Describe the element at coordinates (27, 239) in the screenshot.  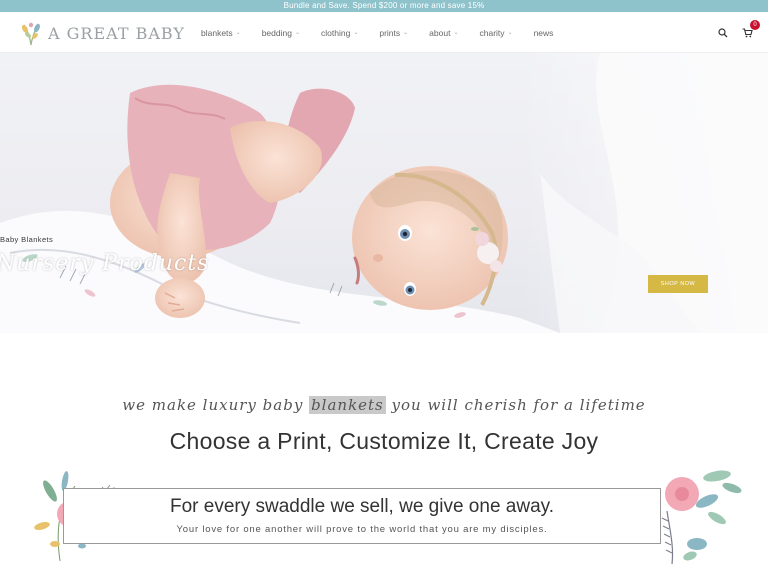
I see `hero-eyebrow: Baby Blankets` at that location.